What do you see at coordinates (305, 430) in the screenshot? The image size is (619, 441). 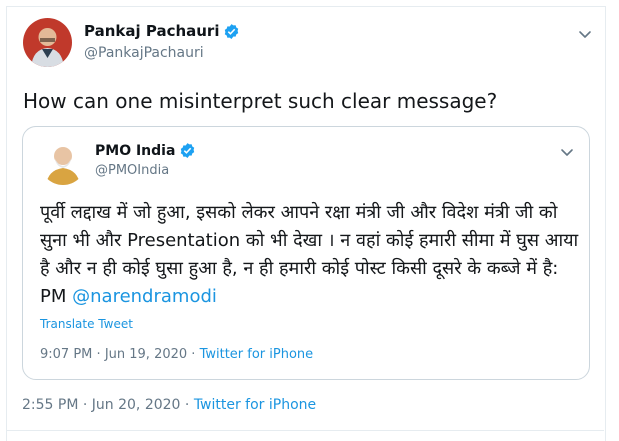 I see `divider` at bounding box center [305, 430].